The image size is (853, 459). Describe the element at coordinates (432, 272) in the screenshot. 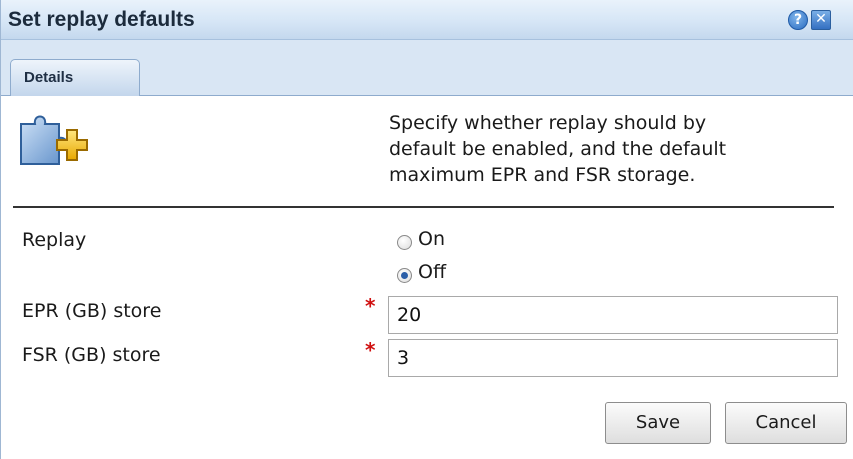

I see `radio-off-label: Off` at that location.